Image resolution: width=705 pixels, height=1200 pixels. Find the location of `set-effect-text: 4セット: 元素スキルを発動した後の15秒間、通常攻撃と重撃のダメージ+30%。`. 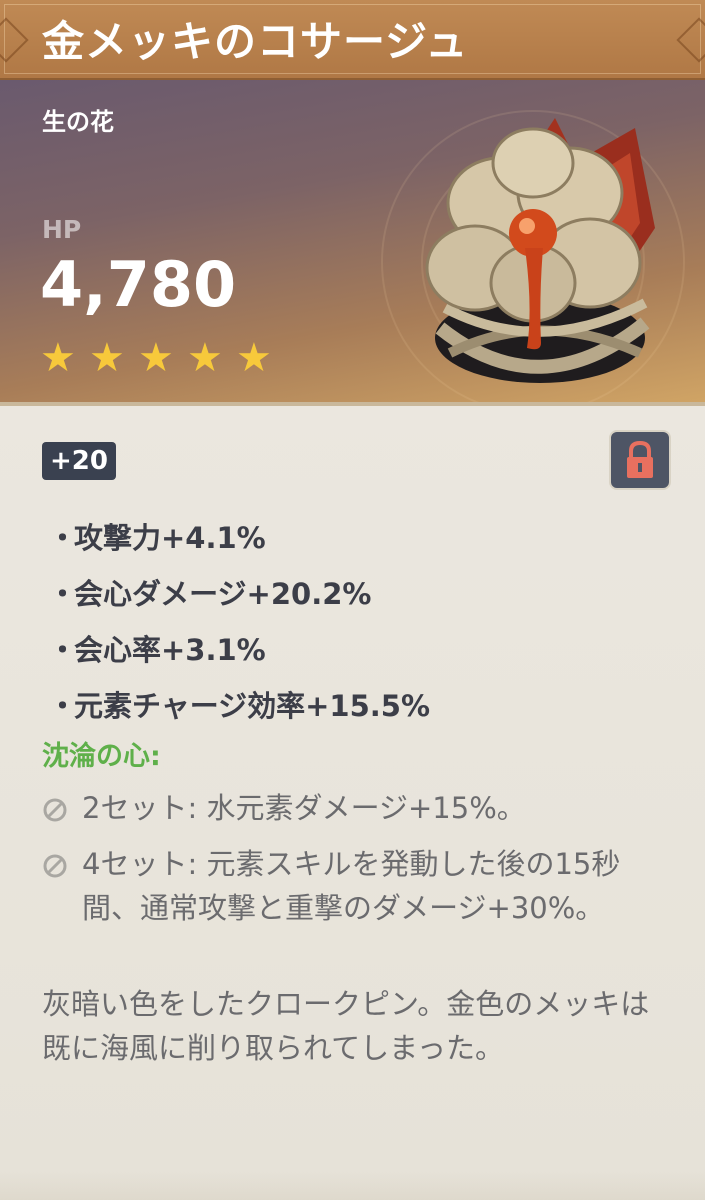

set-effect-text: 4セット: 元素スキルを発動した後の15秒間、通常攻撃と重撃のダメージ+30%。 is located at coordinates (351, 886).